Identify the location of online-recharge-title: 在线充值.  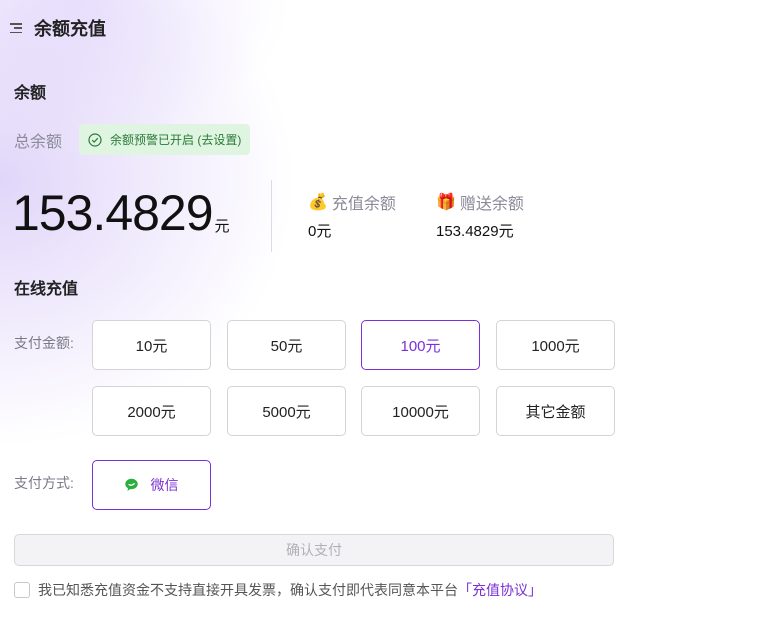
(46, 289).